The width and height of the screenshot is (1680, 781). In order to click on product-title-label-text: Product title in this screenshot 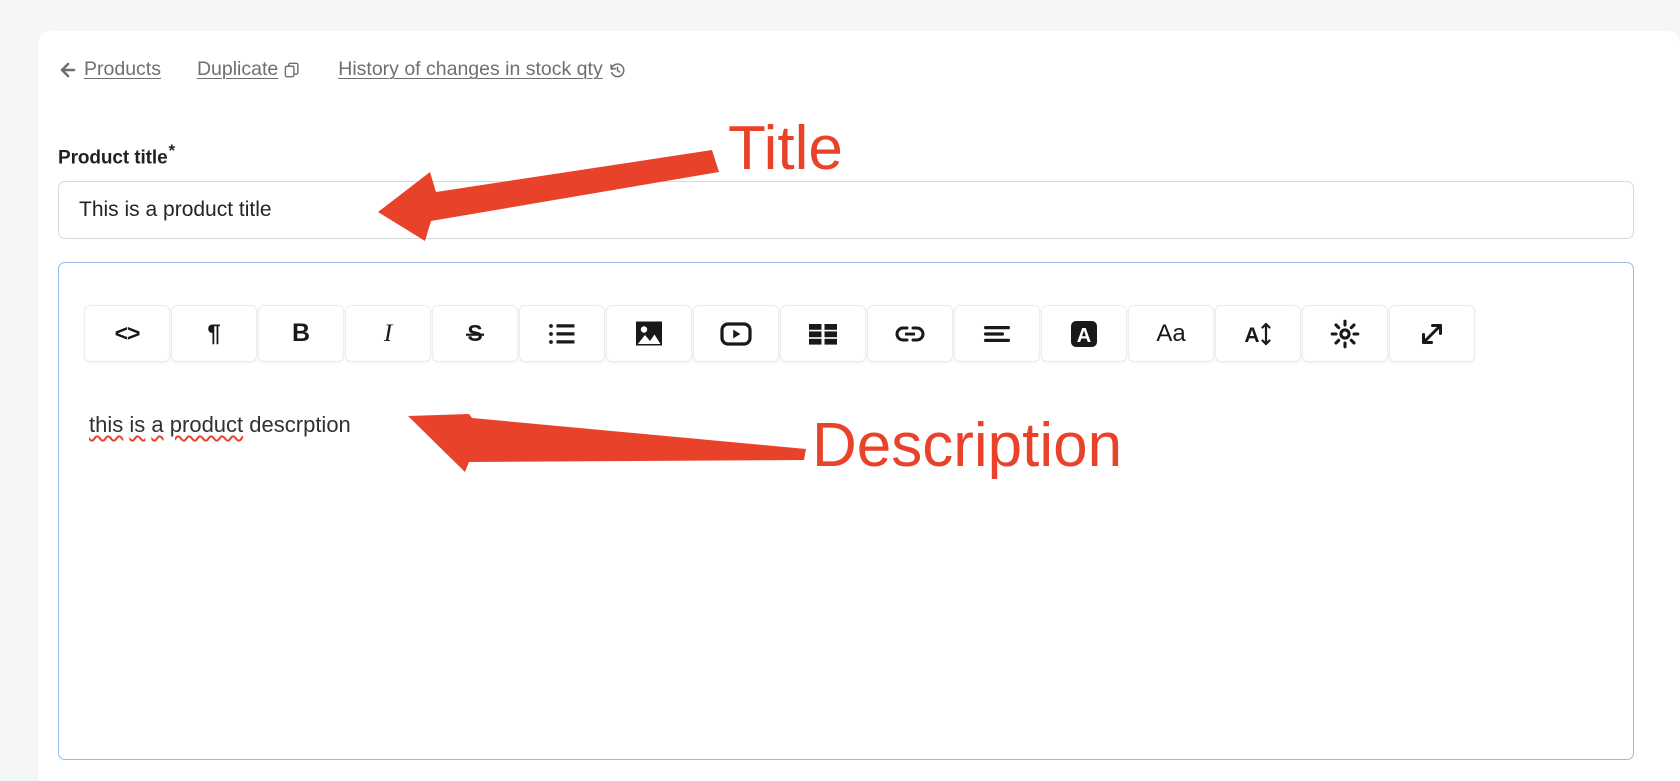, I will do `click(113, 158)`.